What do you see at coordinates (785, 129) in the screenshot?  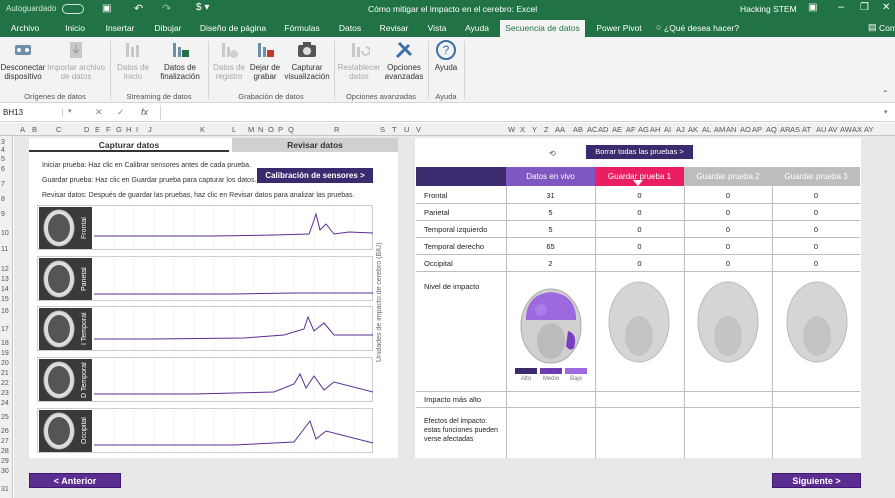 I see `column-header: AR` at bounding box center [785, 129].